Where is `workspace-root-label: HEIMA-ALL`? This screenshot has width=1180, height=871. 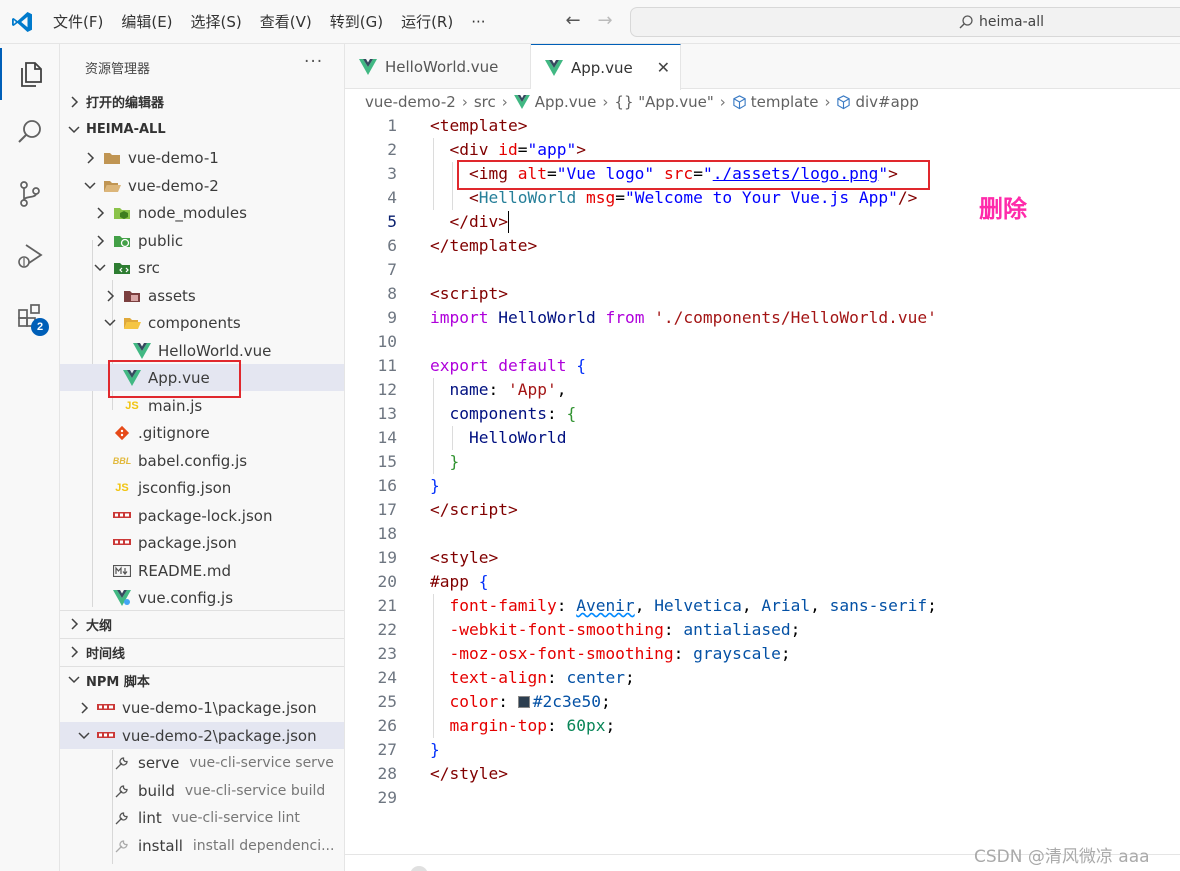 workspace-root-label: HEIMA-ALL is located at coordinates (126, 129).